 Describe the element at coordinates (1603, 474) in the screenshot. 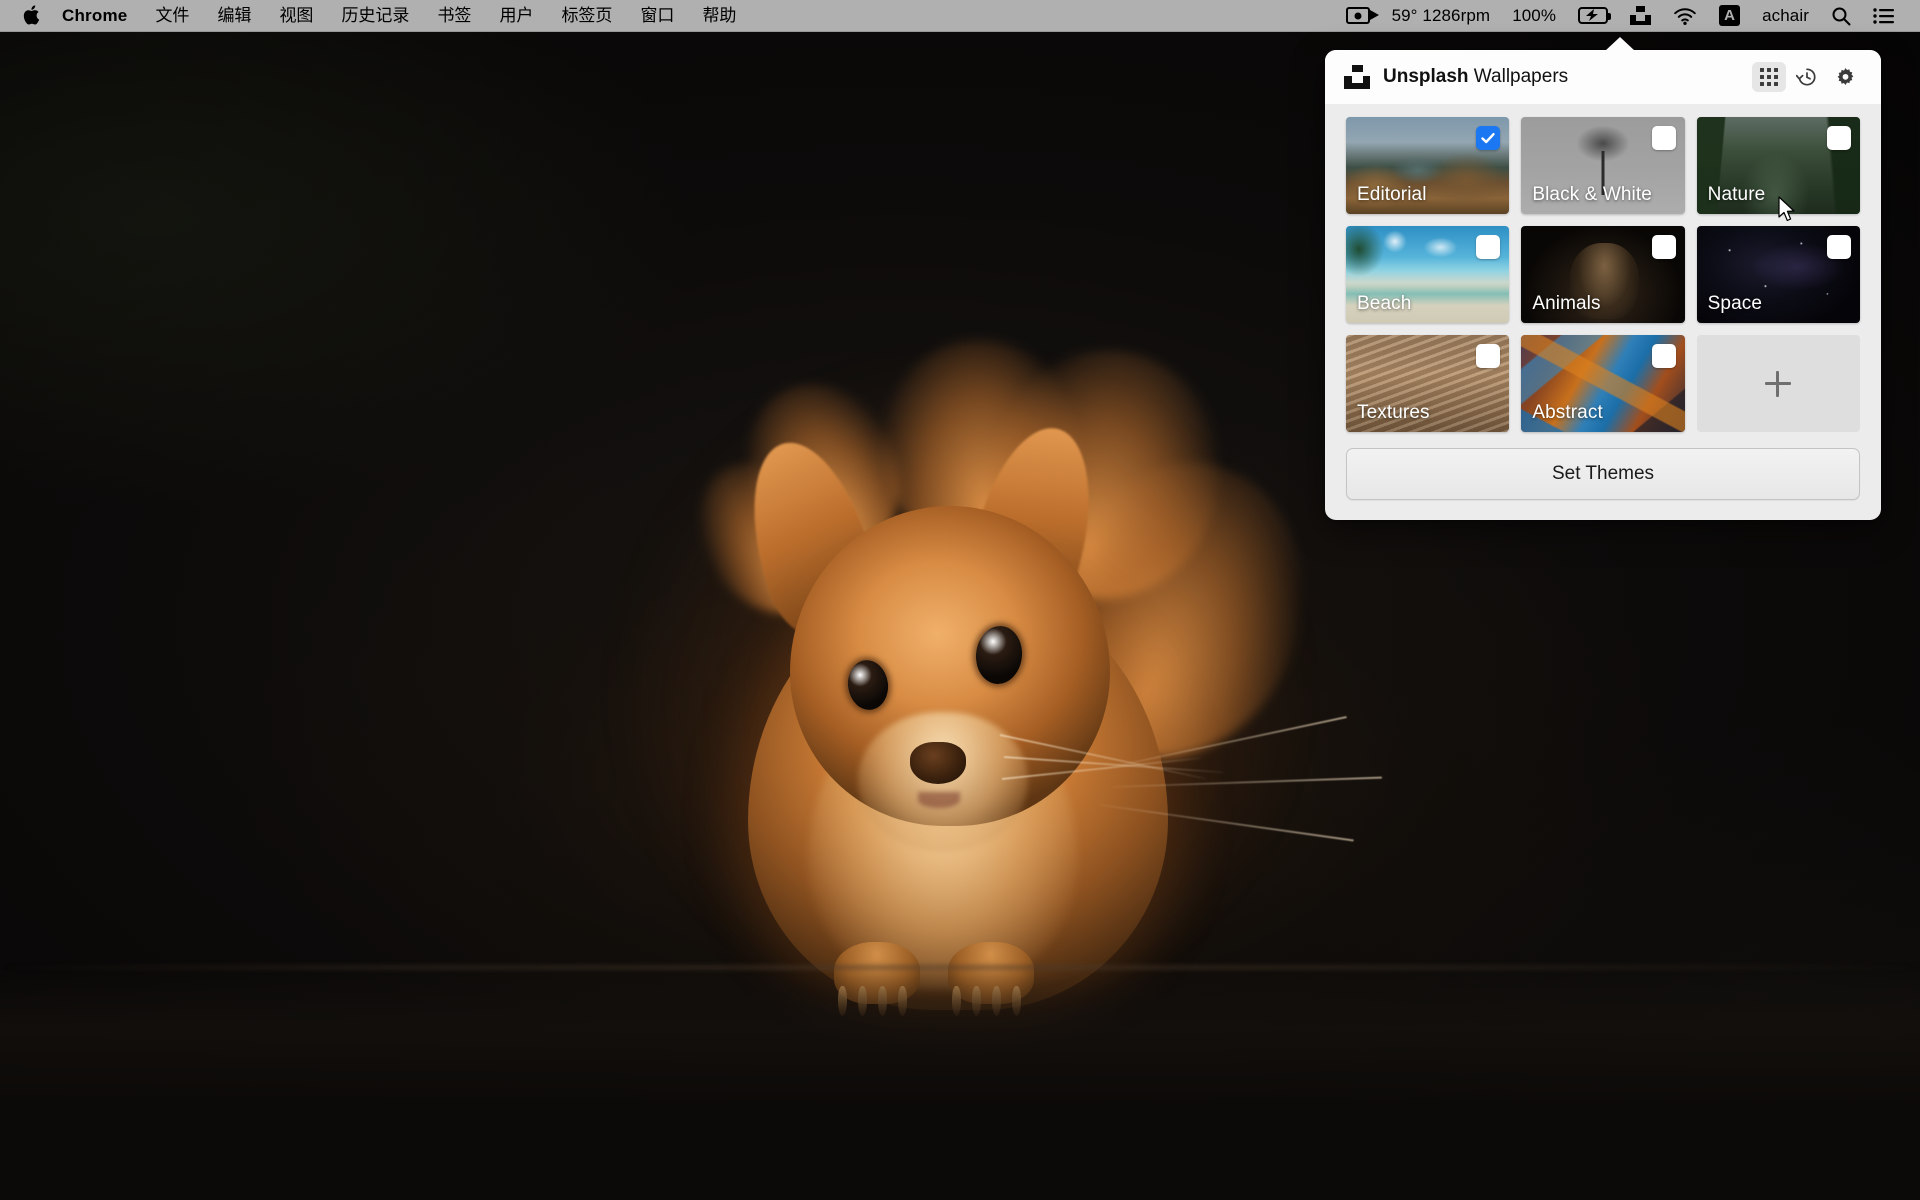

I see `set-themes-button: Set Themes` at that location.